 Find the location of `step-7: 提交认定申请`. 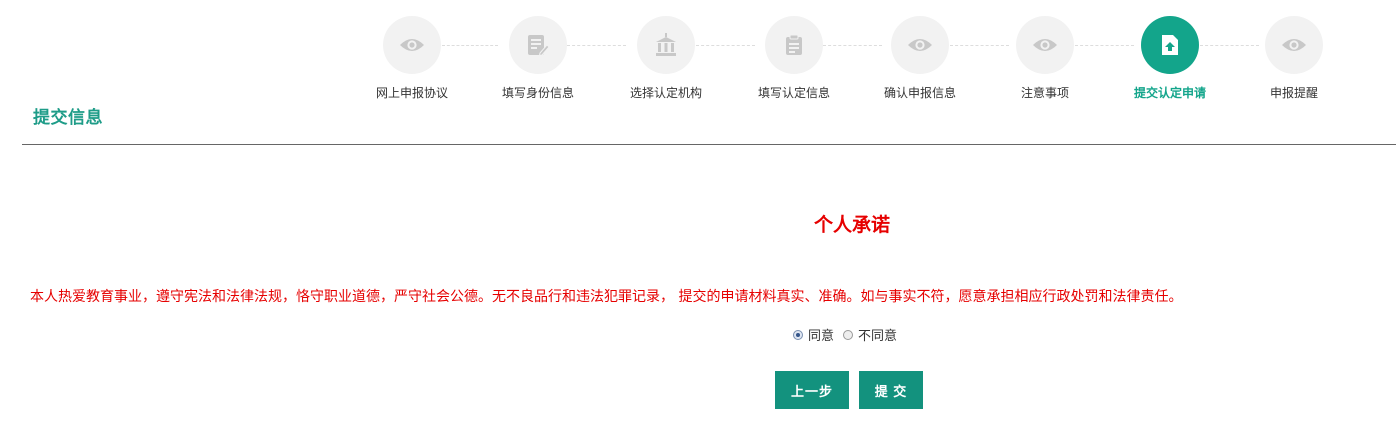

step-7: 提交认定申请 is located at coordinates (1170, 58).